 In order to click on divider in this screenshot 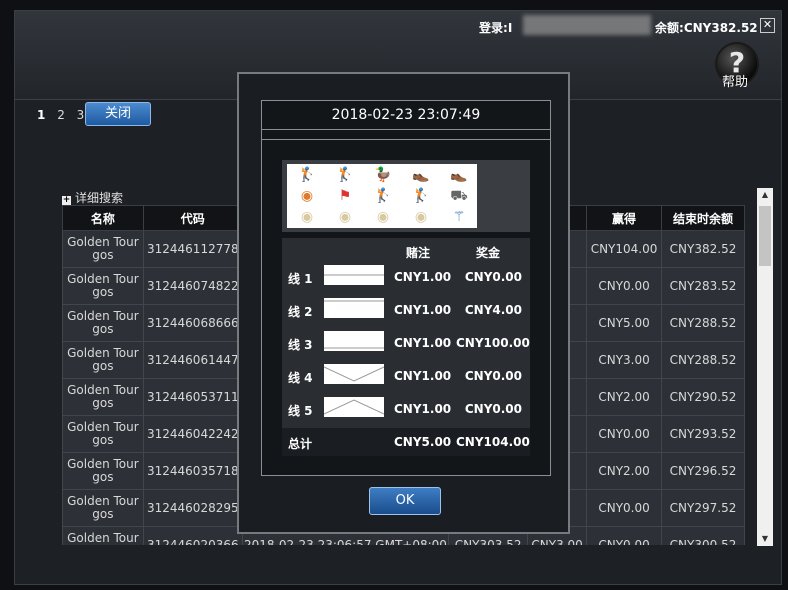, I will do `click(406, 139)`.